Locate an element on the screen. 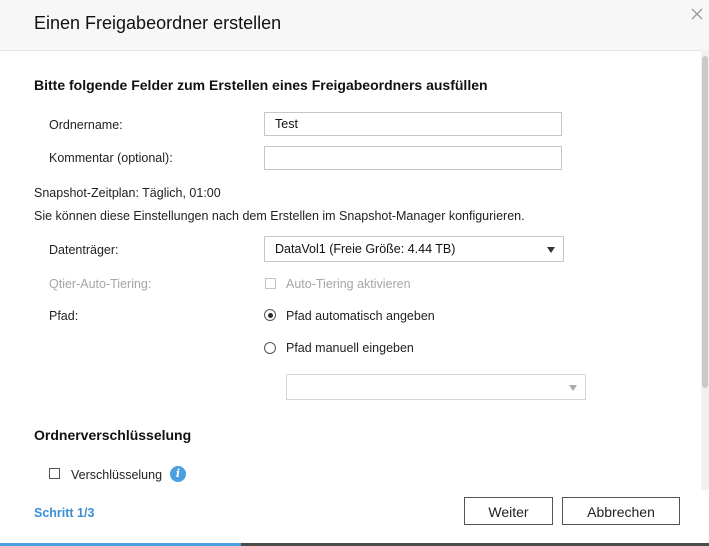 The height and width of the screenshot is (546, 709). path-auto-radio is located at coordinates (270, 315).